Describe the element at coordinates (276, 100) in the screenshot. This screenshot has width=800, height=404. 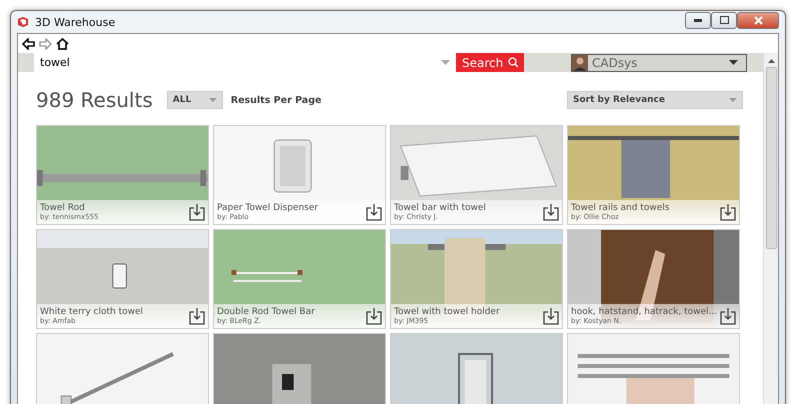
I see `per-page-label: Results Per Page` at that location.